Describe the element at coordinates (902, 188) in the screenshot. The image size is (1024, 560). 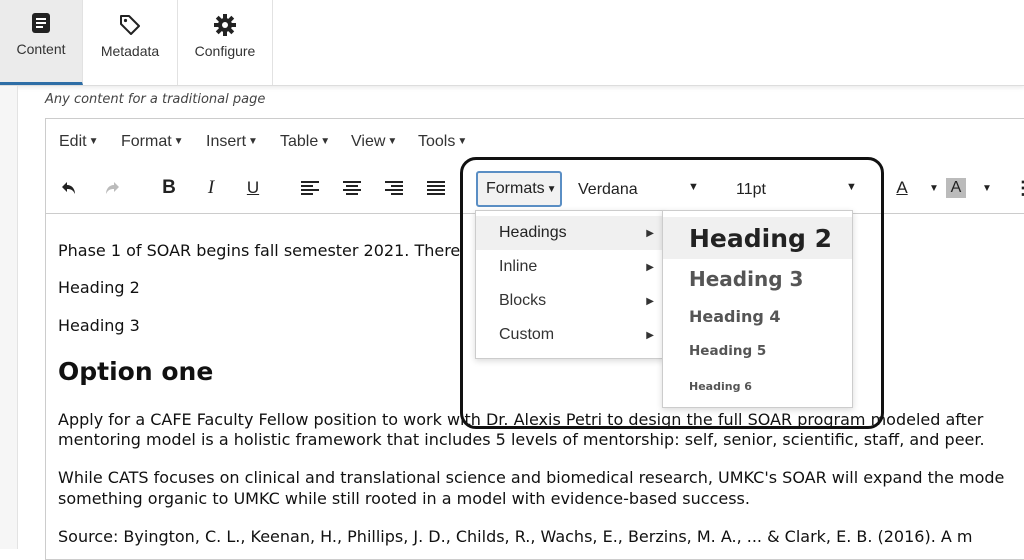
I see `text-color-icon: A` at that location.